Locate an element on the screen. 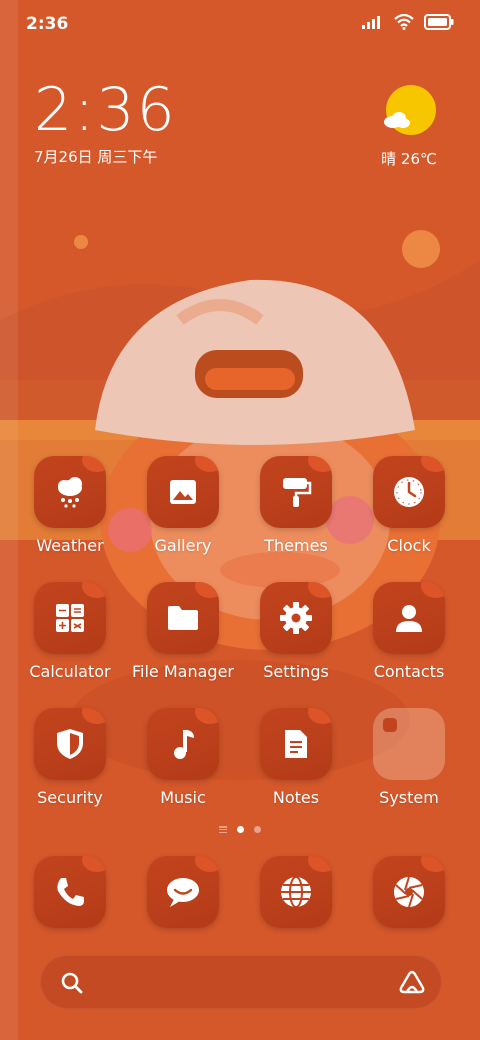 The width and height of the screenshot is (480, 1040). wifi-icon is located at coordinates (404, 22).